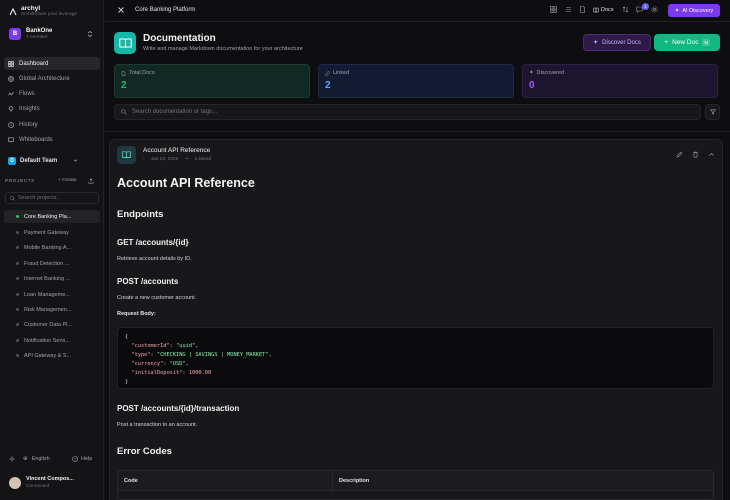 The height and width of the screenshot is (500, 730). What do you see at coordinates (124, 112) in the screenshot?
I see `search-icon` at bounding box center [124, 112].